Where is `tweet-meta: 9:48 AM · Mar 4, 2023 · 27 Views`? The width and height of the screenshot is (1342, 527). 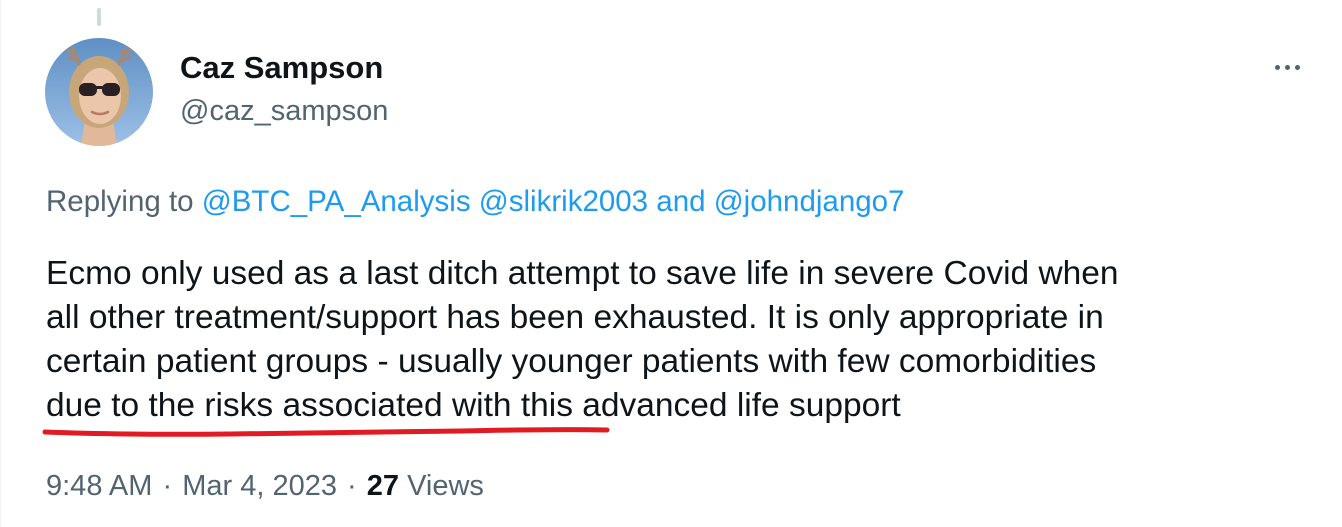
tweet-meta: 9:48 AM · Mar 4, 2023 · 27 Views is located at coordinates (265, 486).